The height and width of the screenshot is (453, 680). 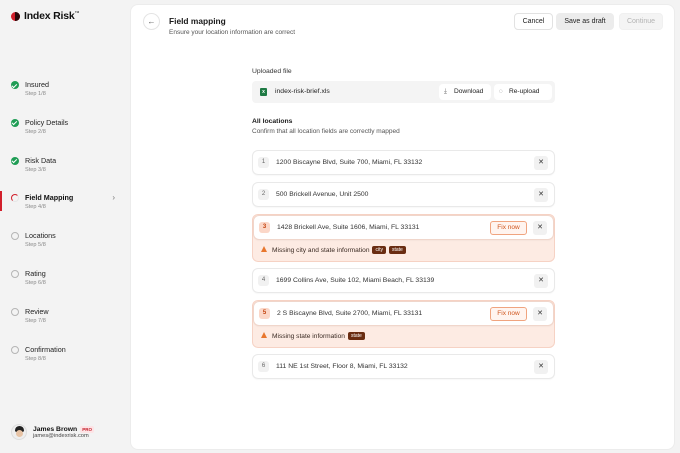 I want to click on user-email: james@indexrisk.com, so click(x=61, y=435).